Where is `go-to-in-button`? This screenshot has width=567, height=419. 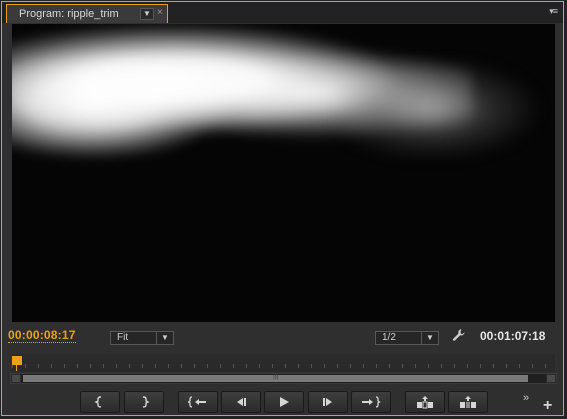 go-to-in-button is located at coordinates (198, 402).